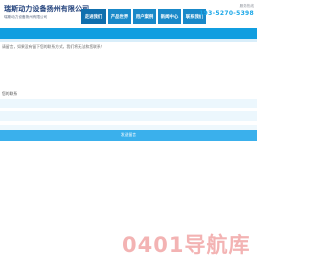  Describe the element at coordinates (128, 135) in the screenshot. I see `submit-message-button: 发送留言` at that location.